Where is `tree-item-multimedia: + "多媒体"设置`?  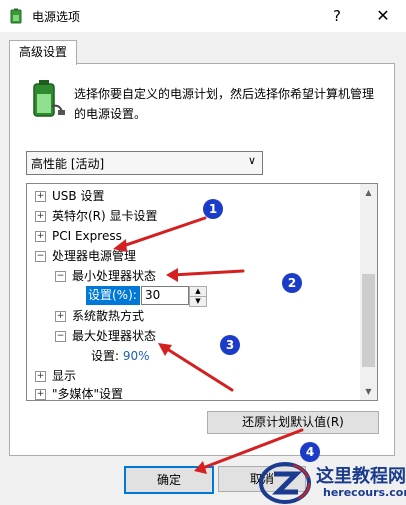 tree-item-multimedia: + "多媒体"设置 is located at coordinates (79, 392).